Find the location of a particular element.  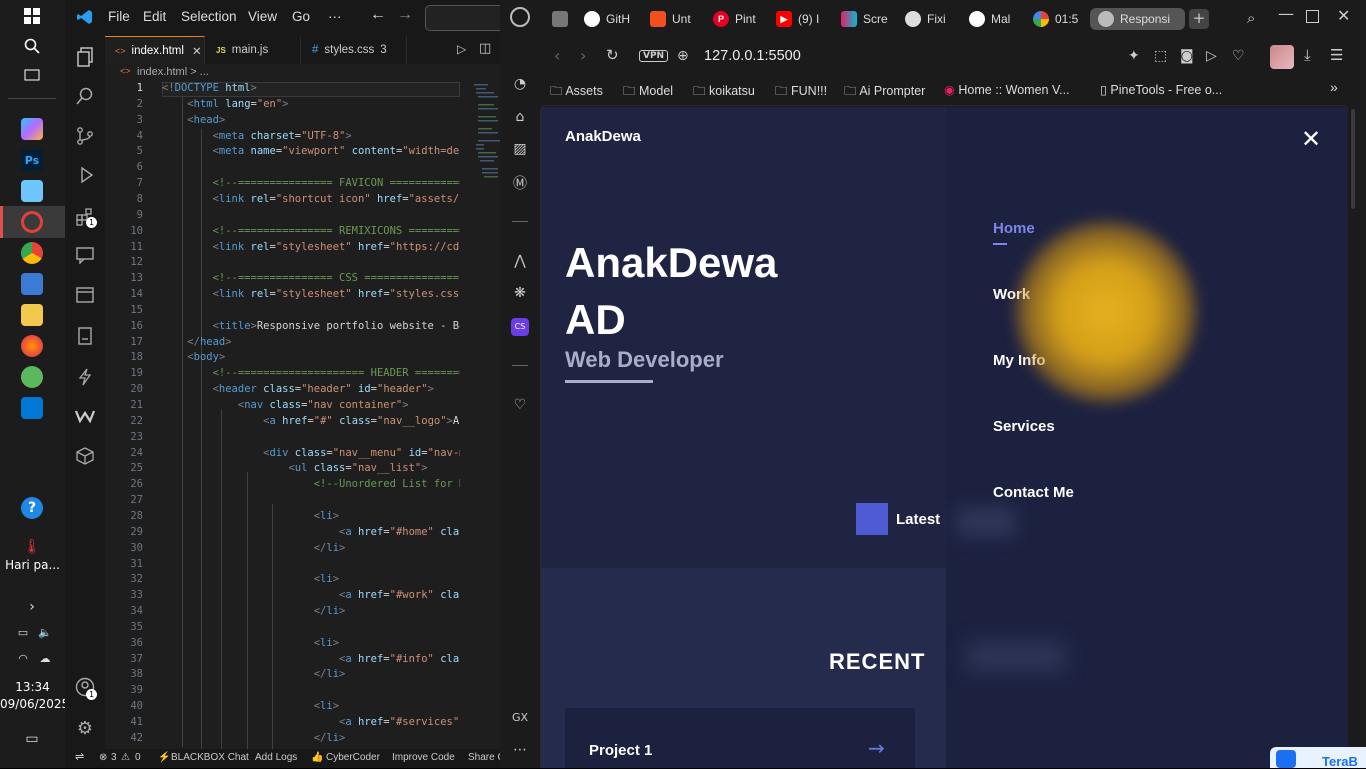

minimize-icon: — is located at coordinates (1286, 13).